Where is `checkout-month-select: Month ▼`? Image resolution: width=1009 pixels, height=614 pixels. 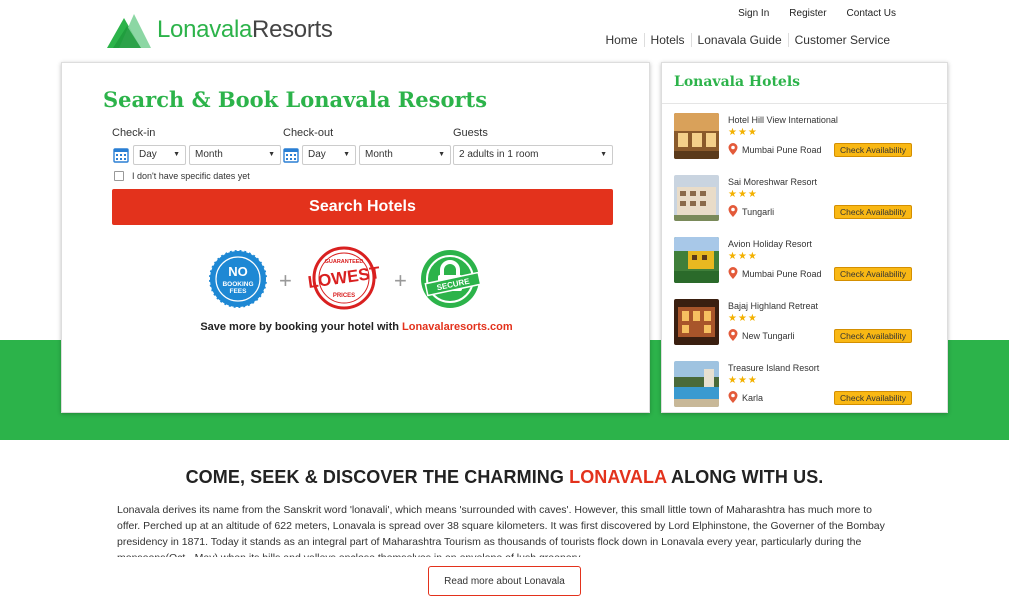 checkout-month-select: Month ▼ is located at coordinates (405, 155).